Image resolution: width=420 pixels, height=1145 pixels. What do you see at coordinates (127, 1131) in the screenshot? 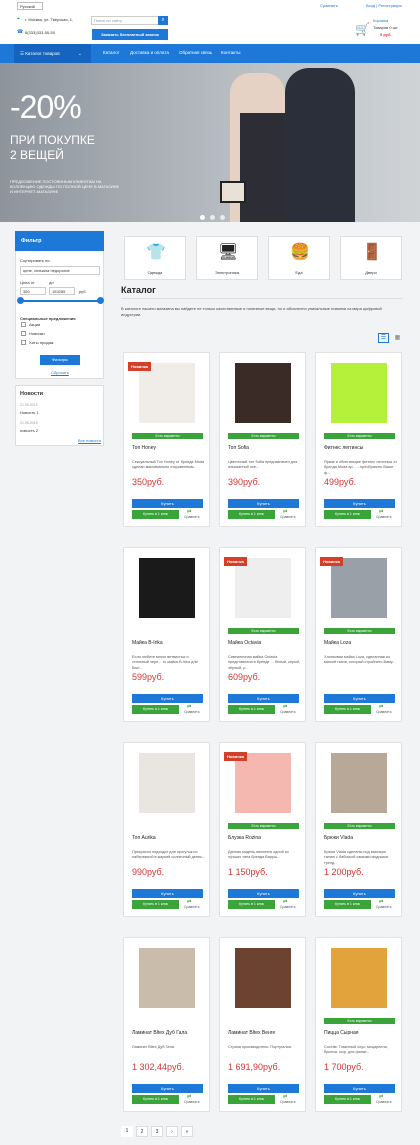
I see `page-link-1: 1` at bounding box center [127, 1131].